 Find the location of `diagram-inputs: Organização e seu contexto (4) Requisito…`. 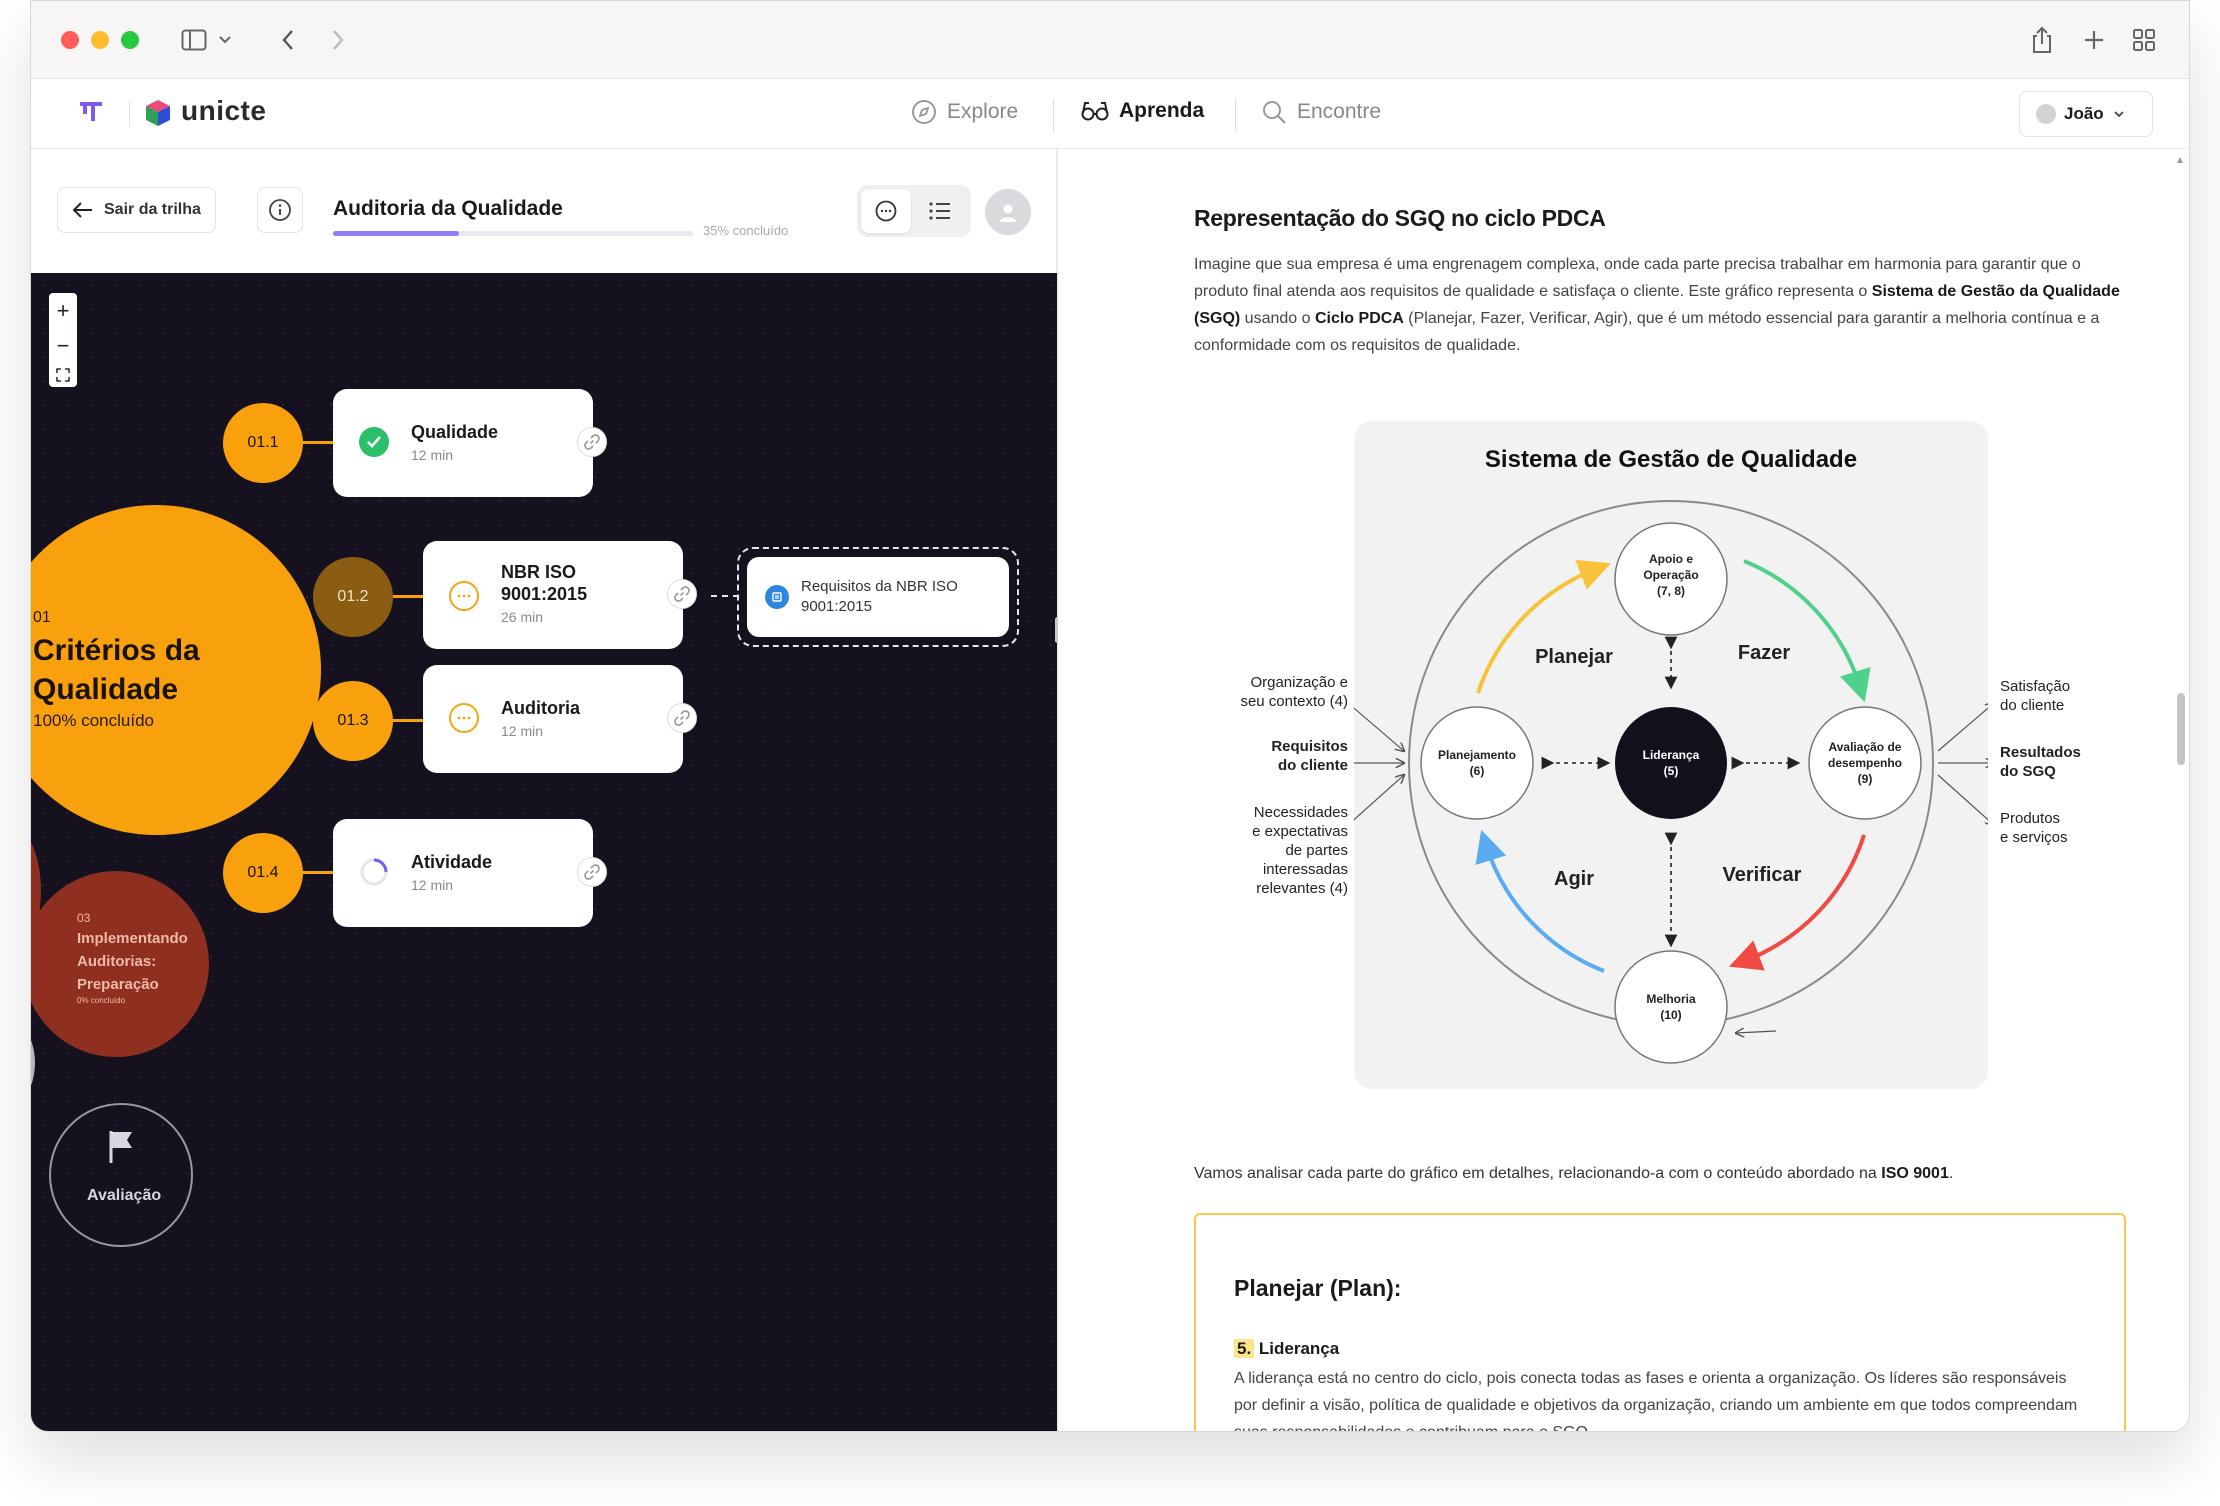

diagram-inputs: Organização e seu contexto (4) Requisito… is located at coordinates (1294, 785).